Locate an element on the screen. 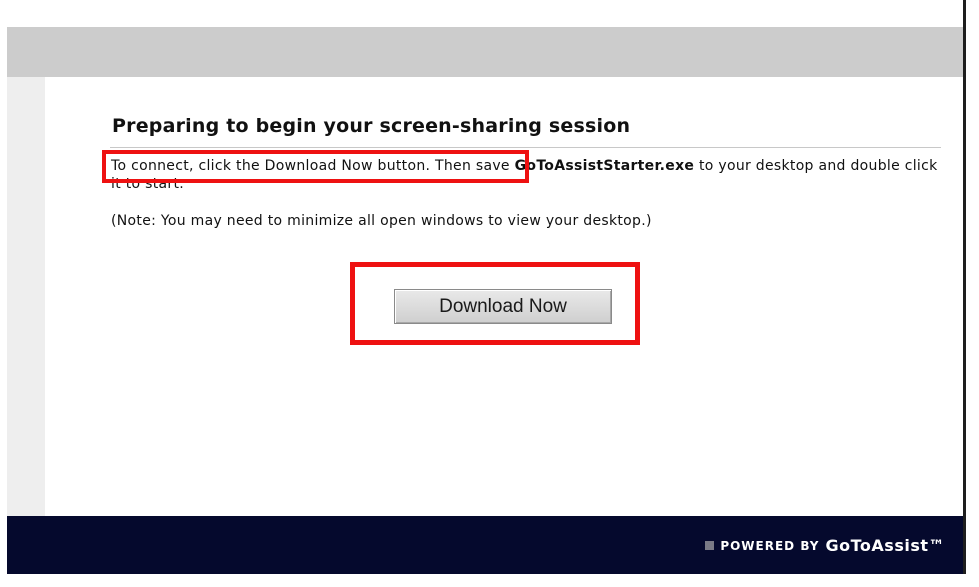 The image size is (979, 587). highlight-box-instruction is located at coordinates (315, 166).